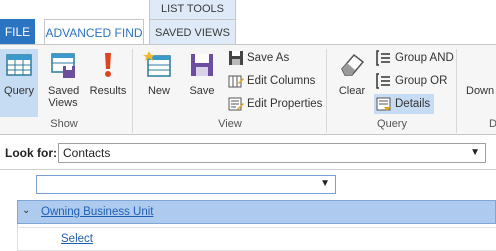 Image resolution: width=496 pixels, height=251 pixels. I want to click on show-group-label: Show, so click(64, 124).